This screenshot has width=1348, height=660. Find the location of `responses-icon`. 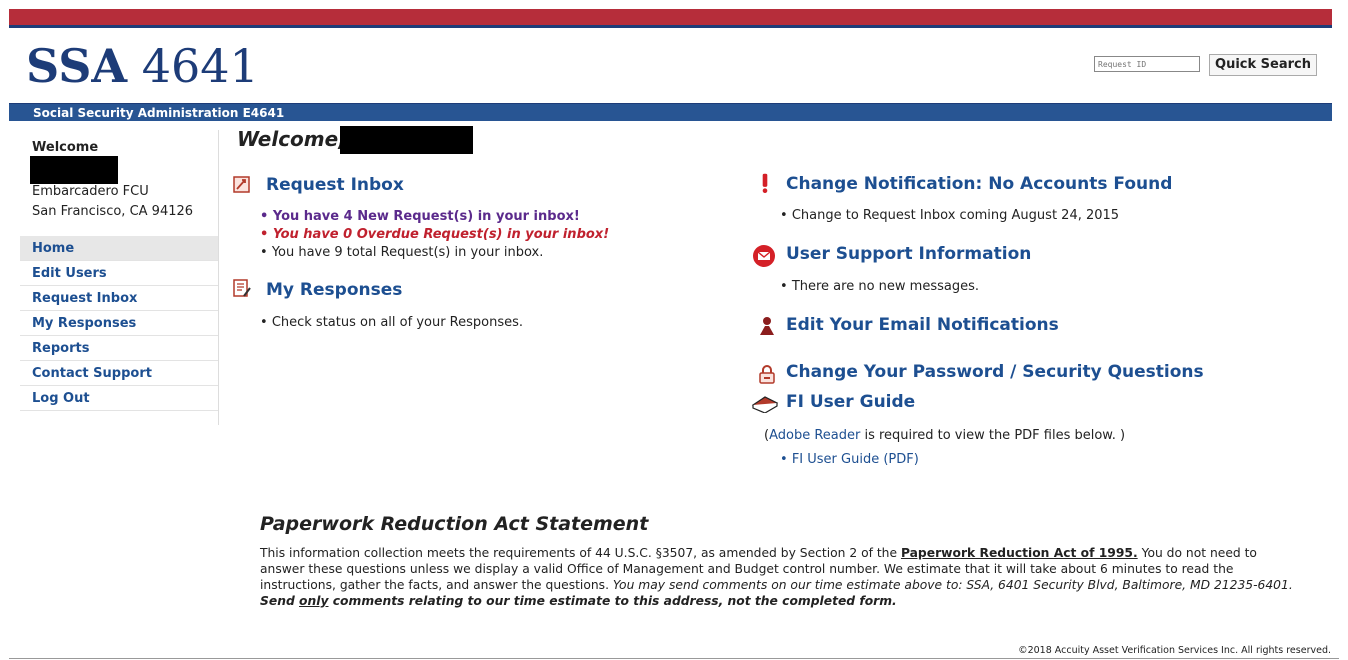

responses-icon is located at coordinates (242, 288).